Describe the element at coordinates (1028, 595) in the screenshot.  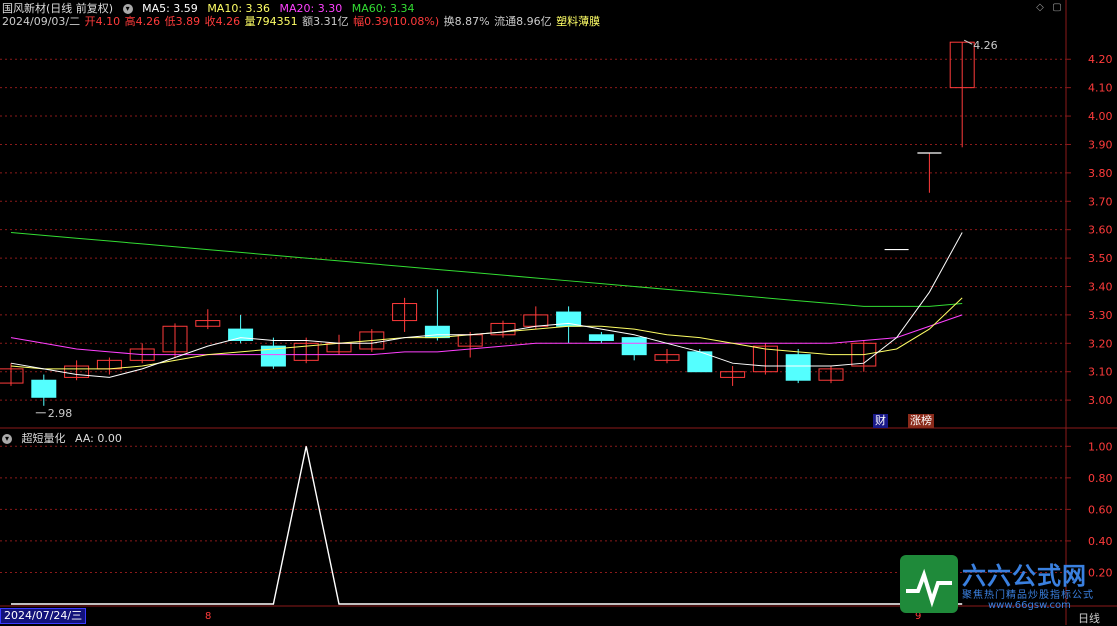
I see `logo-subtitle: 聚焦热门精品炒股指标公式` at that location.